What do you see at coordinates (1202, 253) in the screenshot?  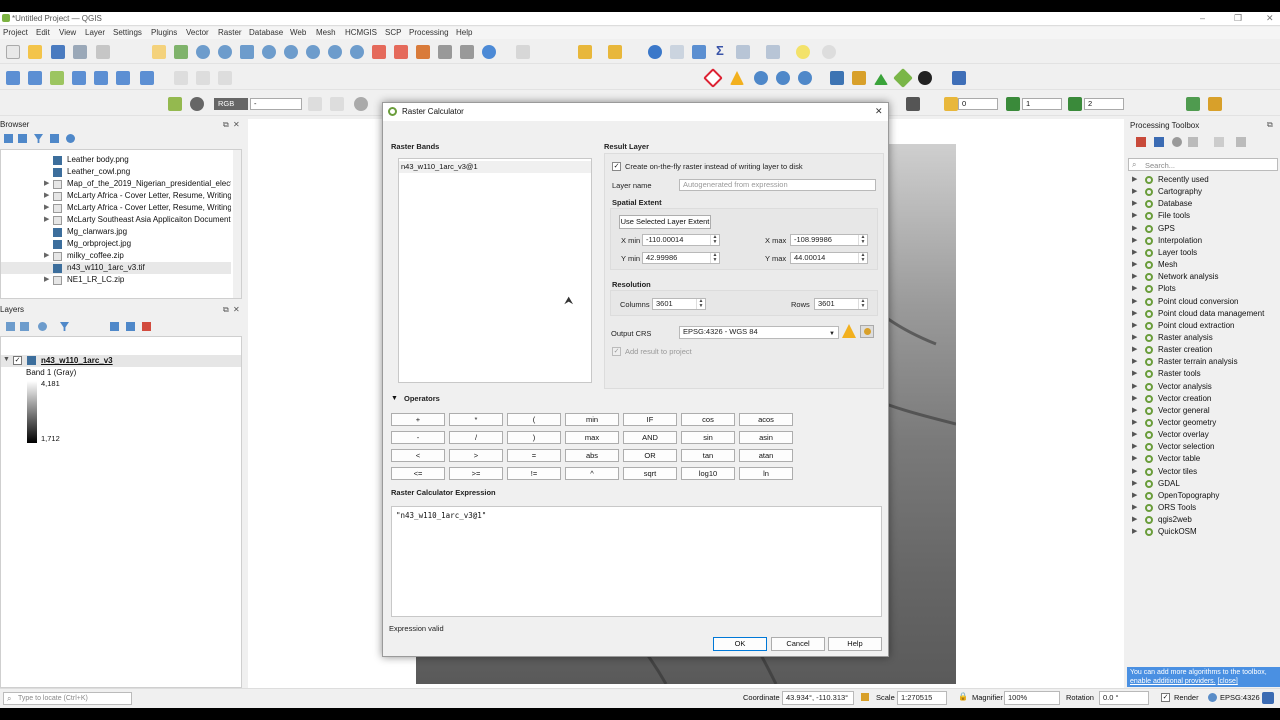 I see `toolbox-item: ▶ Layer tools` at bounding box center [1202, 253].